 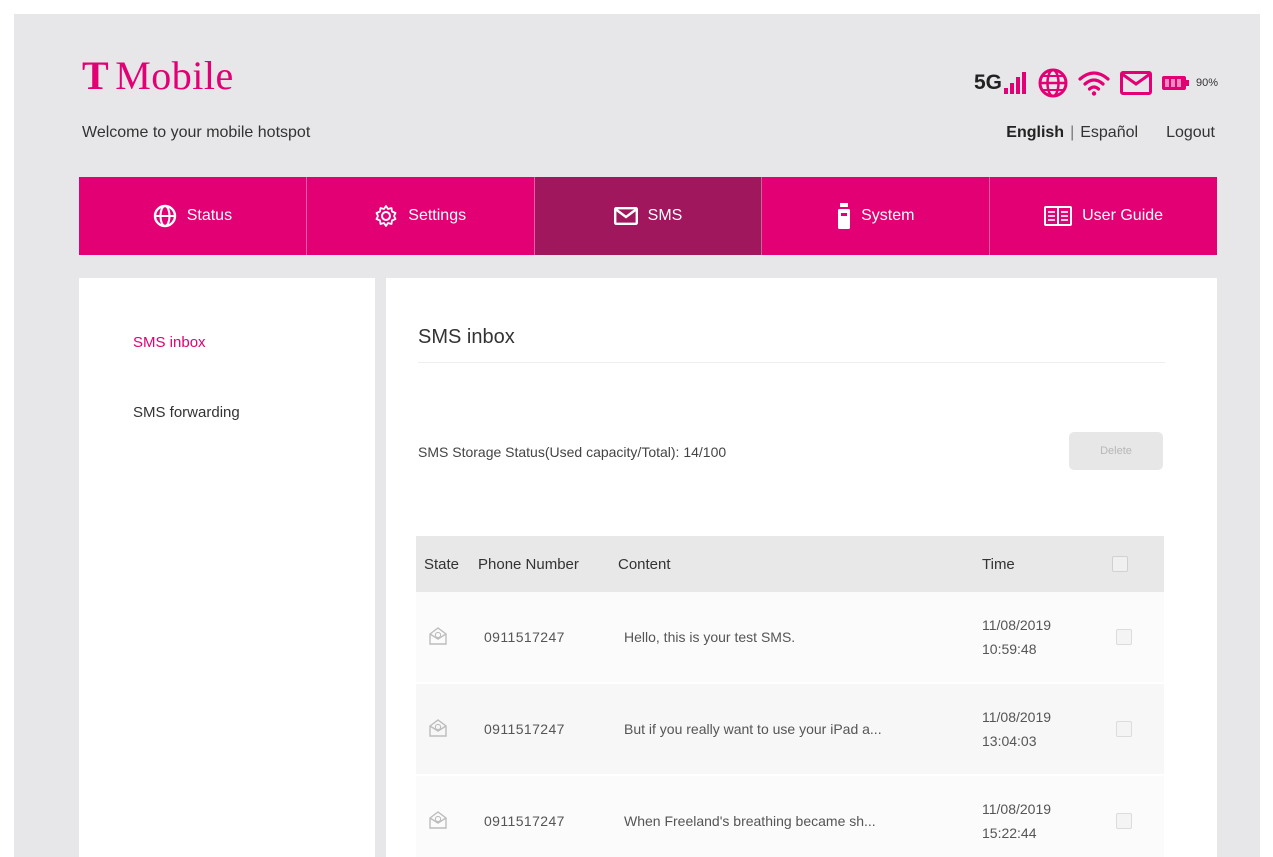 What do you see at coordinates (1135, 83) in the screenshot?
I see `sms-envelope-icon` at bounding box center [1135, 83].